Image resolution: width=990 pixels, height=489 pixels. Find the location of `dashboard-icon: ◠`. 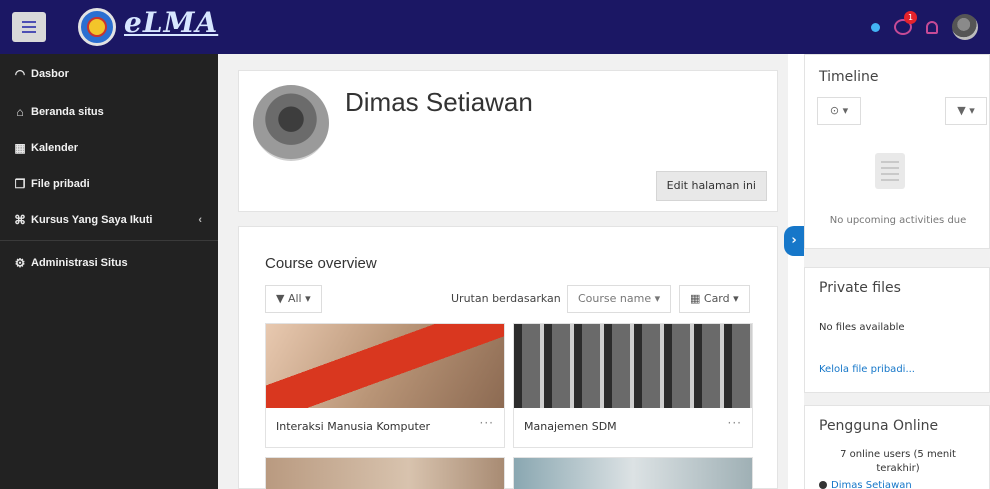

dashboard-icon: ◠ is located at coordinates (20, 74).